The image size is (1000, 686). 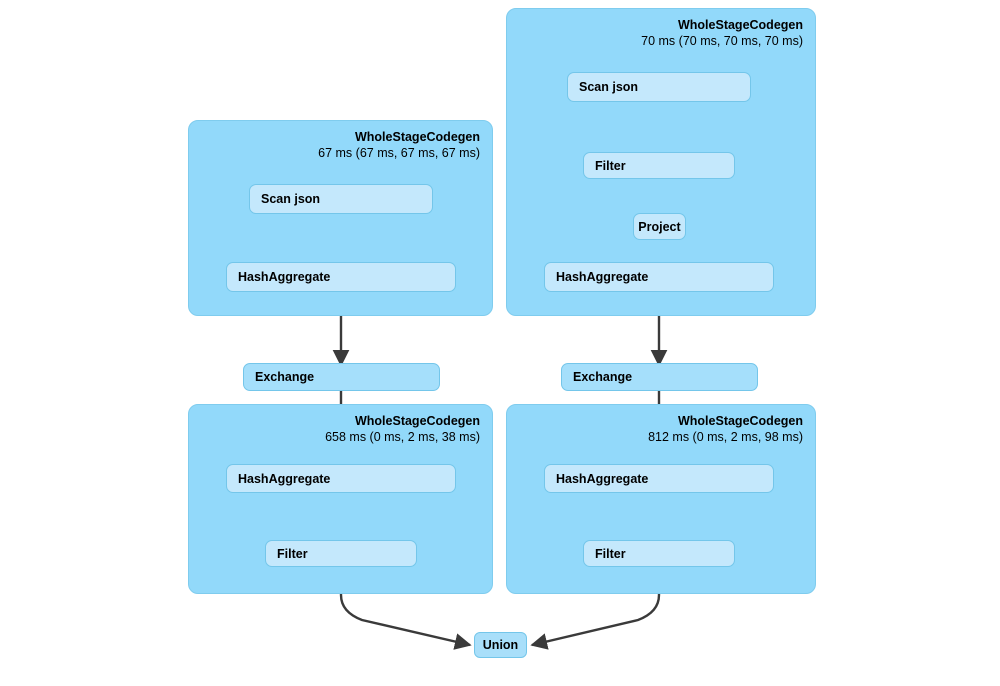 I want to click on cluster-metrics: 658 ms (0 ms, 2 ms, 38 ms), so click(x=402, y=437).